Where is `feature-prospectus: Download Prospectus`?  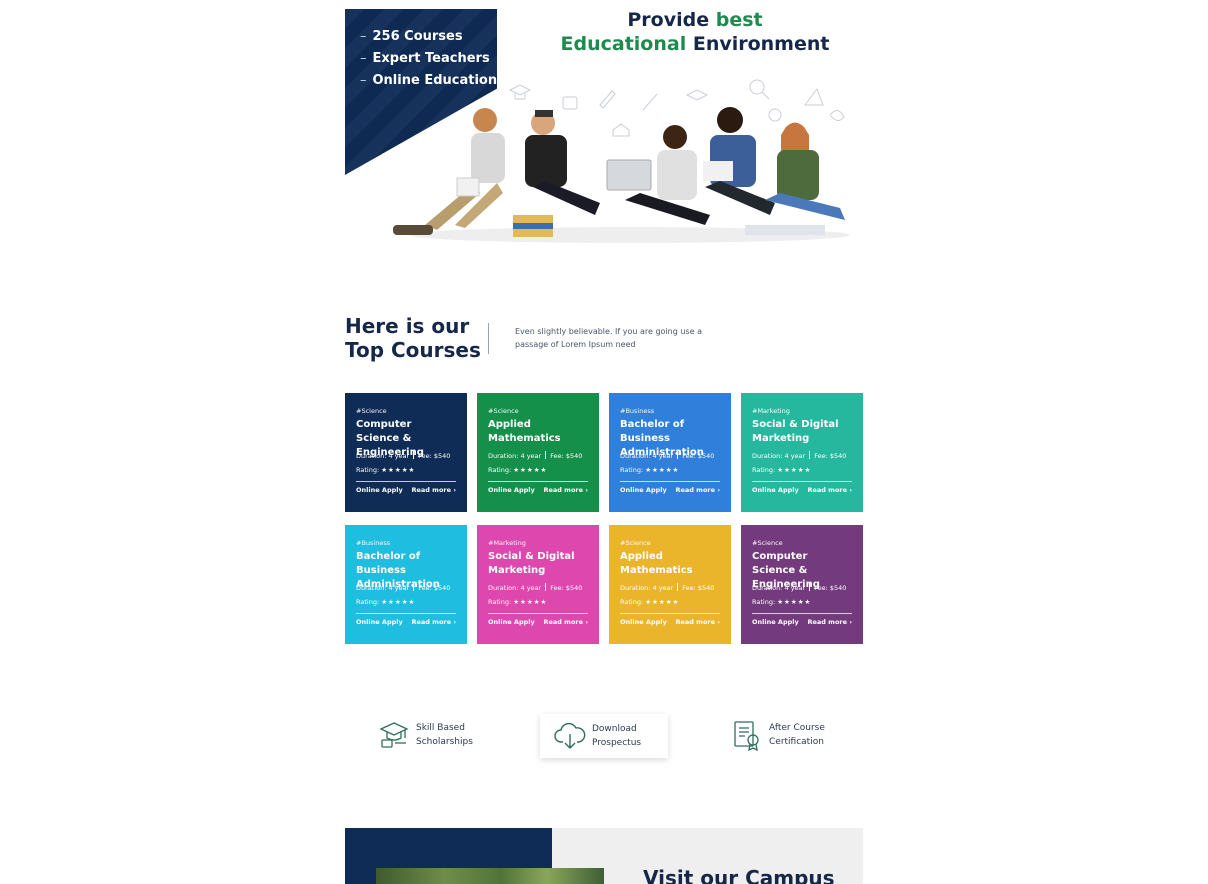 feature-prospectus: Download Prospectus is located at coordinates (604, 736).